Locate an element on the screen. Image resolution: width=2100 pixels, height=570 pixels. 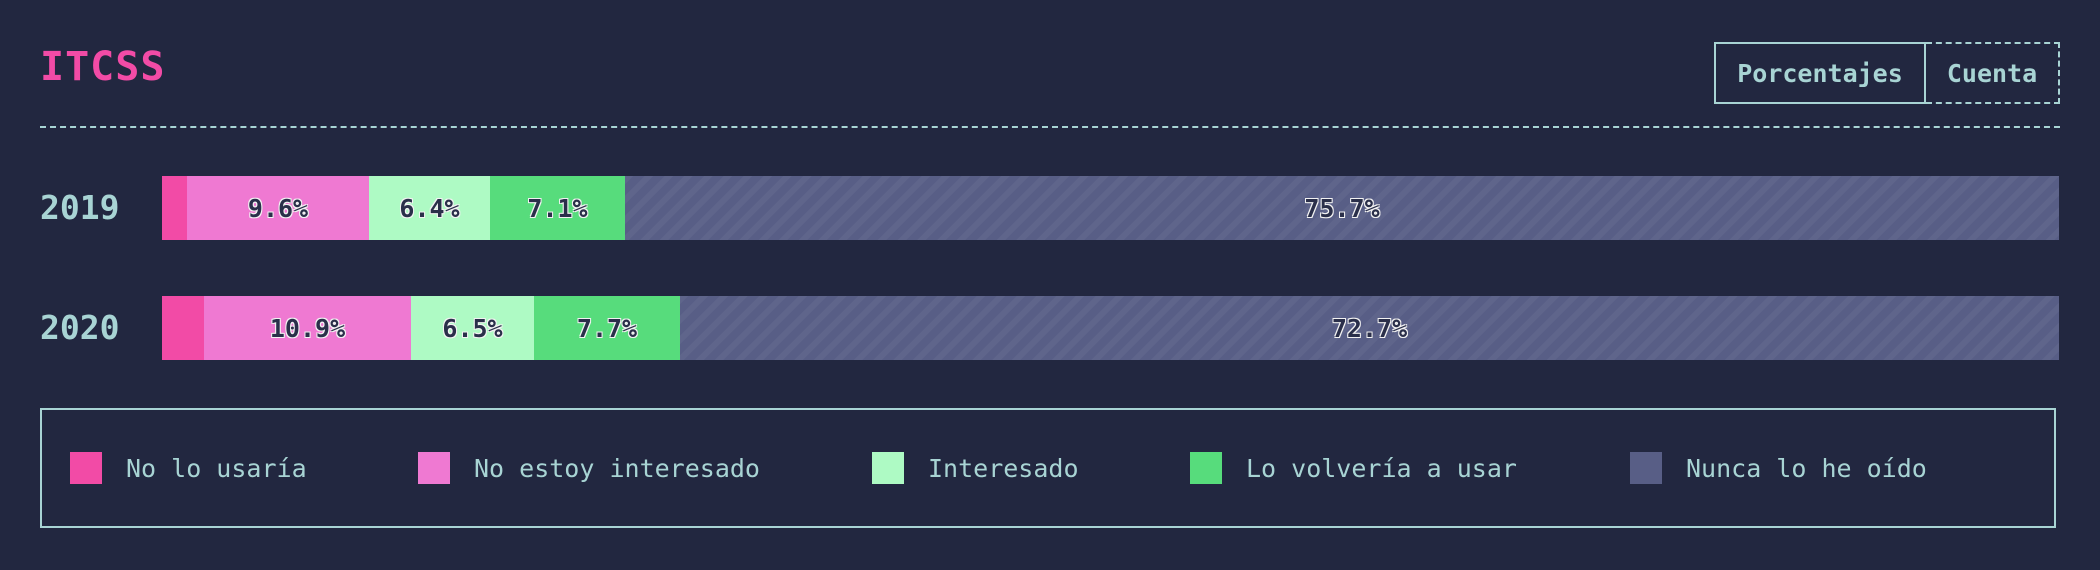
year-label-2019: 2019 is located at coordinates (80, 207).